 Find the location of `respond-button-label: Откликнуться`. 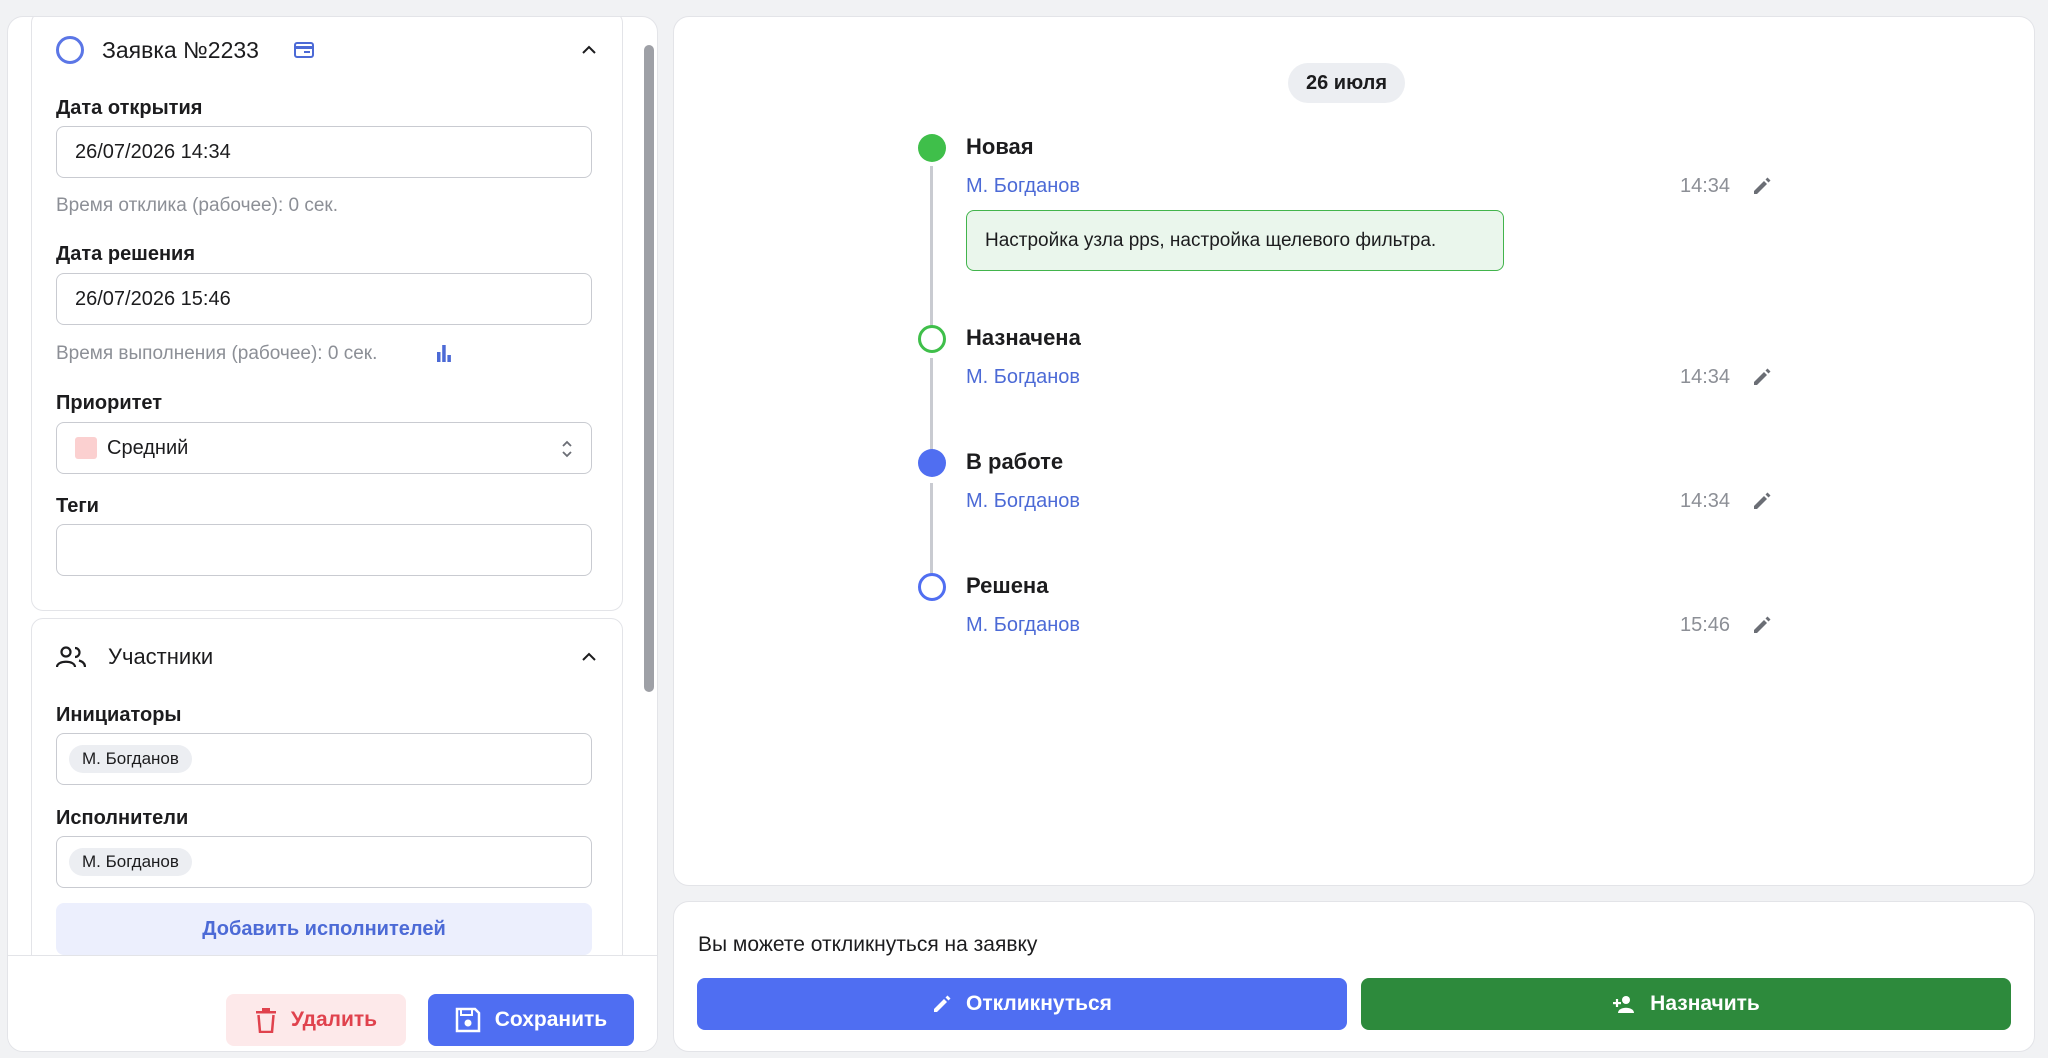

respond-button-label: Откликнуться is located at coordinates (1039, 1003).